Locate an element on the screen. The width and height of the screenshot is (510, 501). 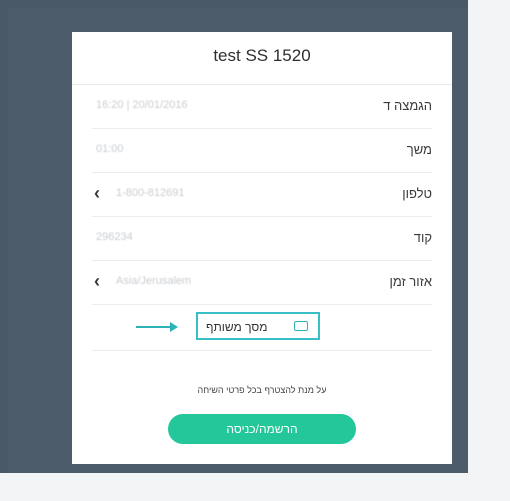
share-screen-button: מסך משותף is located at coordinates (258, 326).